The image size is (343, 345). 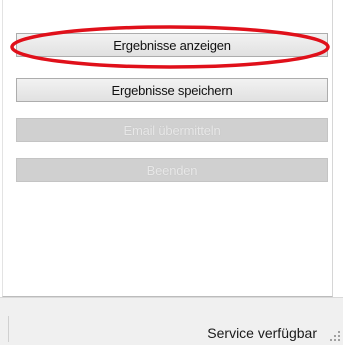 I want to click on resize-grip-icon, so click(x=335, y=336).